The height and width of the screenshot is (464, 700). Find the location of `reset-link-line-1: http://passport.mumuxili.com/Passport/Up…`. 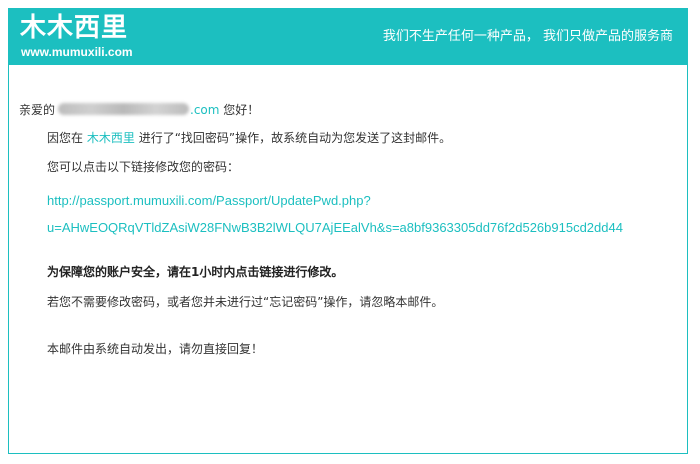

reset-link-line-1: http://passport.mumuxili.com/Passport/Up… is located at coordinates (209, 200).